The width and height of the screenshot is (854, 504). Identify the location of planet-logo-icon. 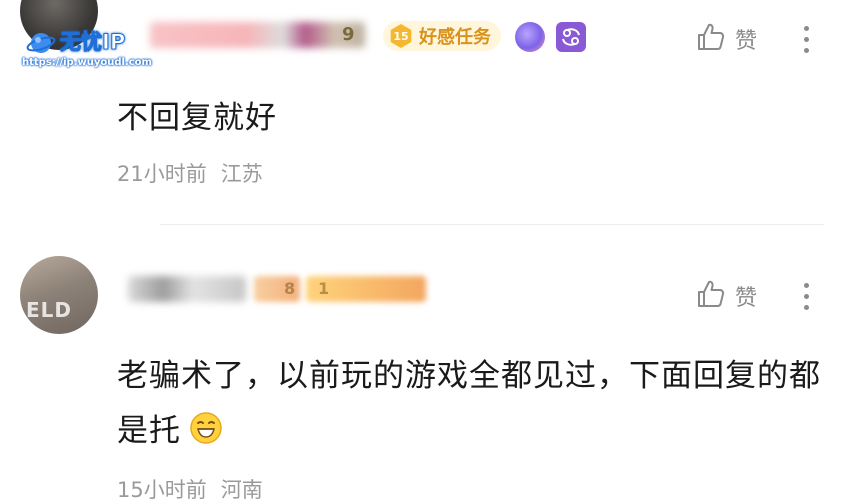
(41, 43).